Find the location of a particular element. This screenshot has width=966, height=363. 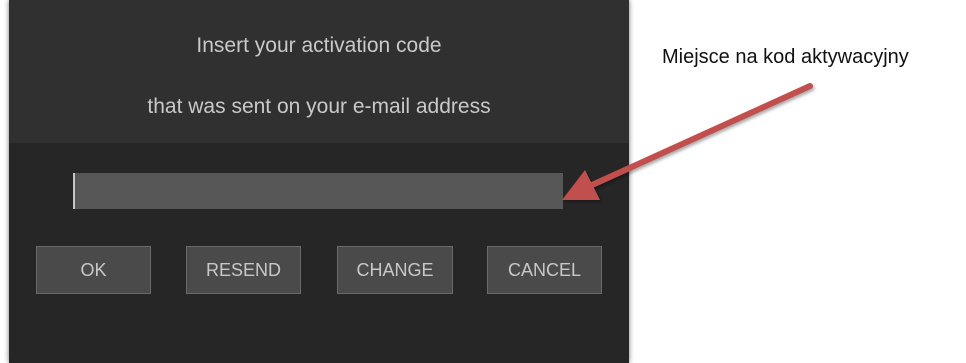

activation-instruction-line-2: that was sent on your e-mail address is located at coordinates (319, 106).